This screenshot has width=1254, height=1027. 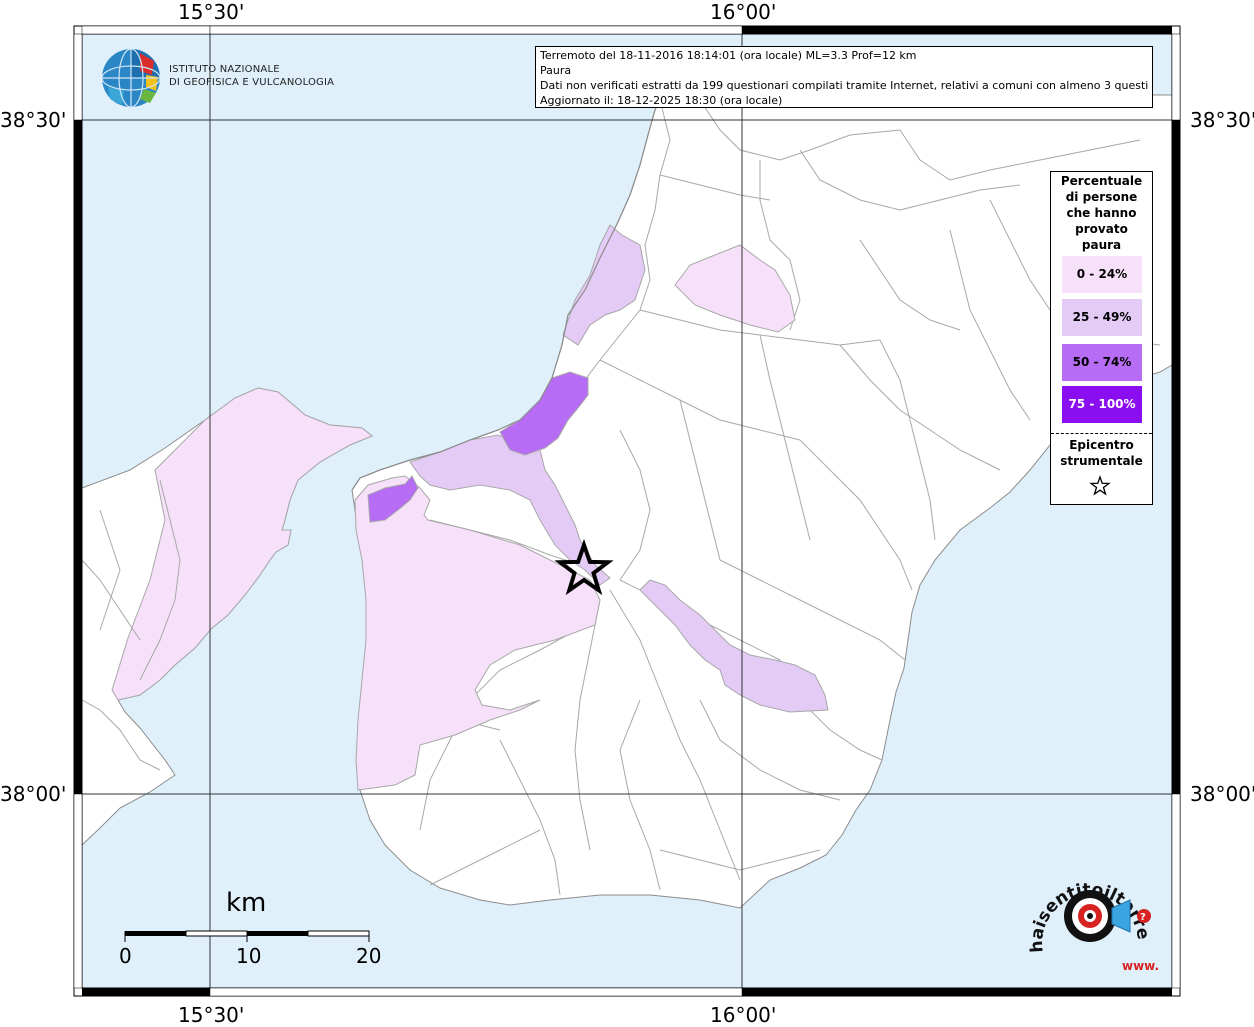 I want to click on legend-epicenter-line: strumentale, so click(x=1101, y=461).